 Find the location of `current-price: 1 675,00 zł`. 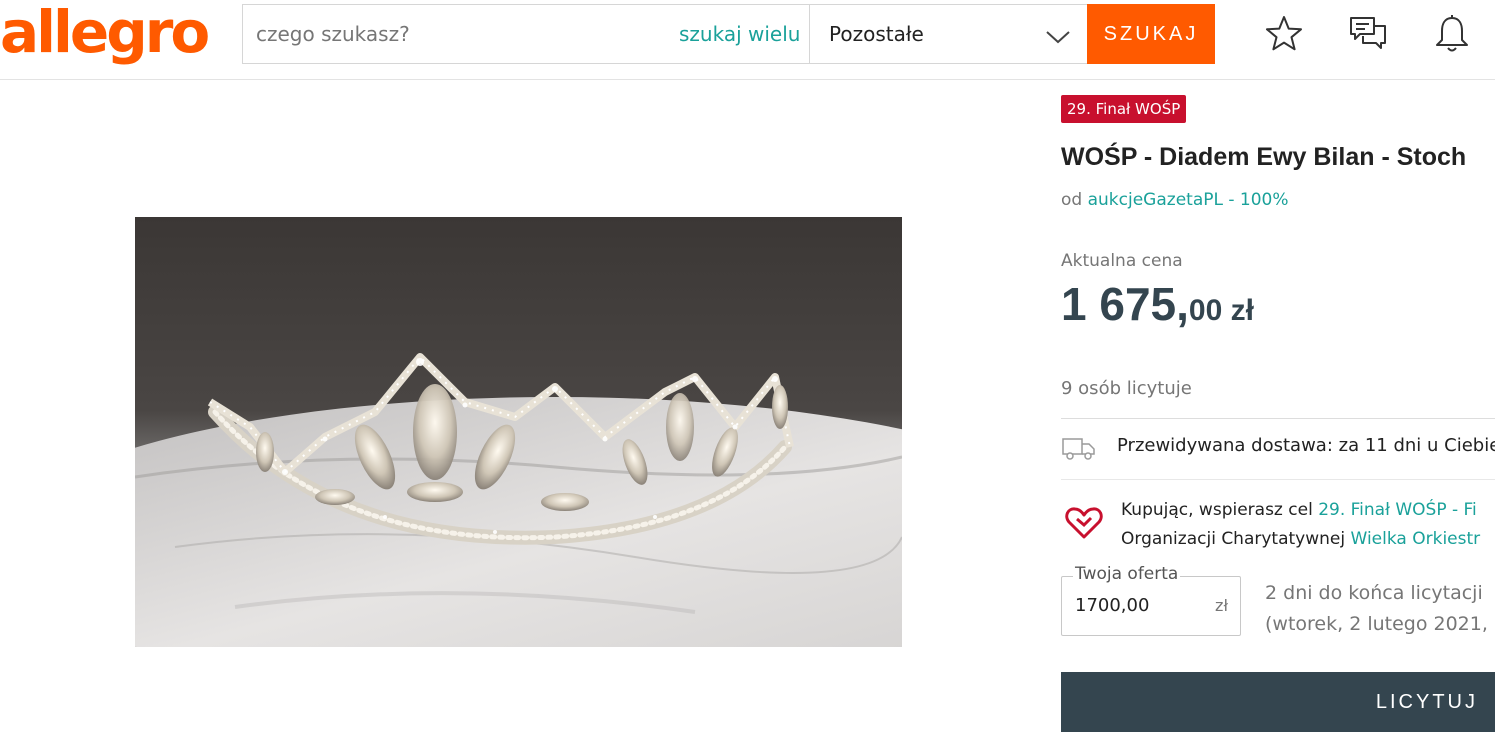

current-price: 1 675,00 zł is located at coordinates (1157, 304).